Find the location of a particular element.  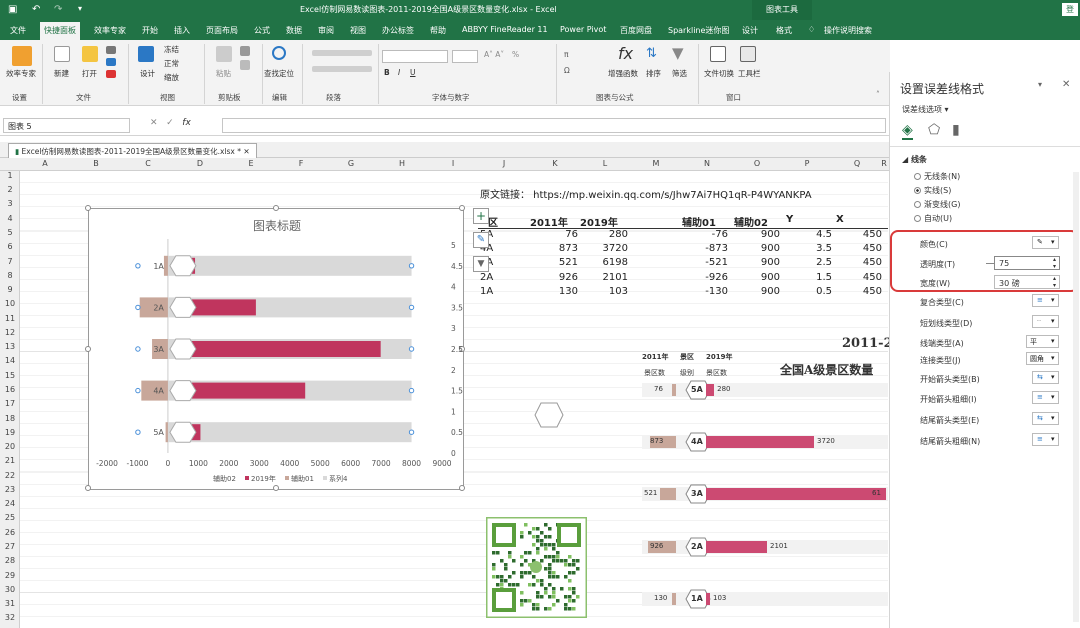

column-header: M is located at coordinates (656, 163).